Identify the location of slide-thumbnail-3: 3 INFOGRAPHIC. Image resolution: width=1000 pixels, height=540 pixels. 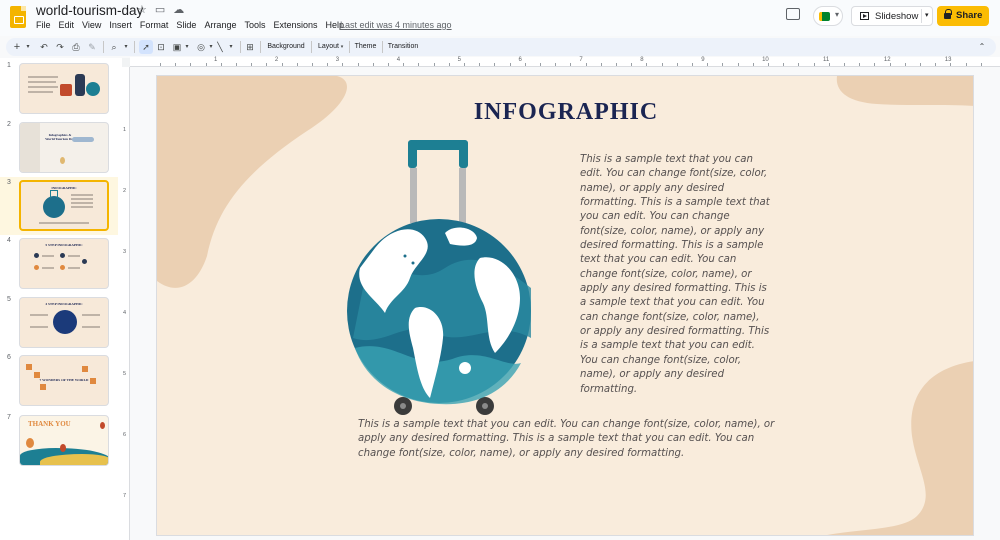
(59, 206).